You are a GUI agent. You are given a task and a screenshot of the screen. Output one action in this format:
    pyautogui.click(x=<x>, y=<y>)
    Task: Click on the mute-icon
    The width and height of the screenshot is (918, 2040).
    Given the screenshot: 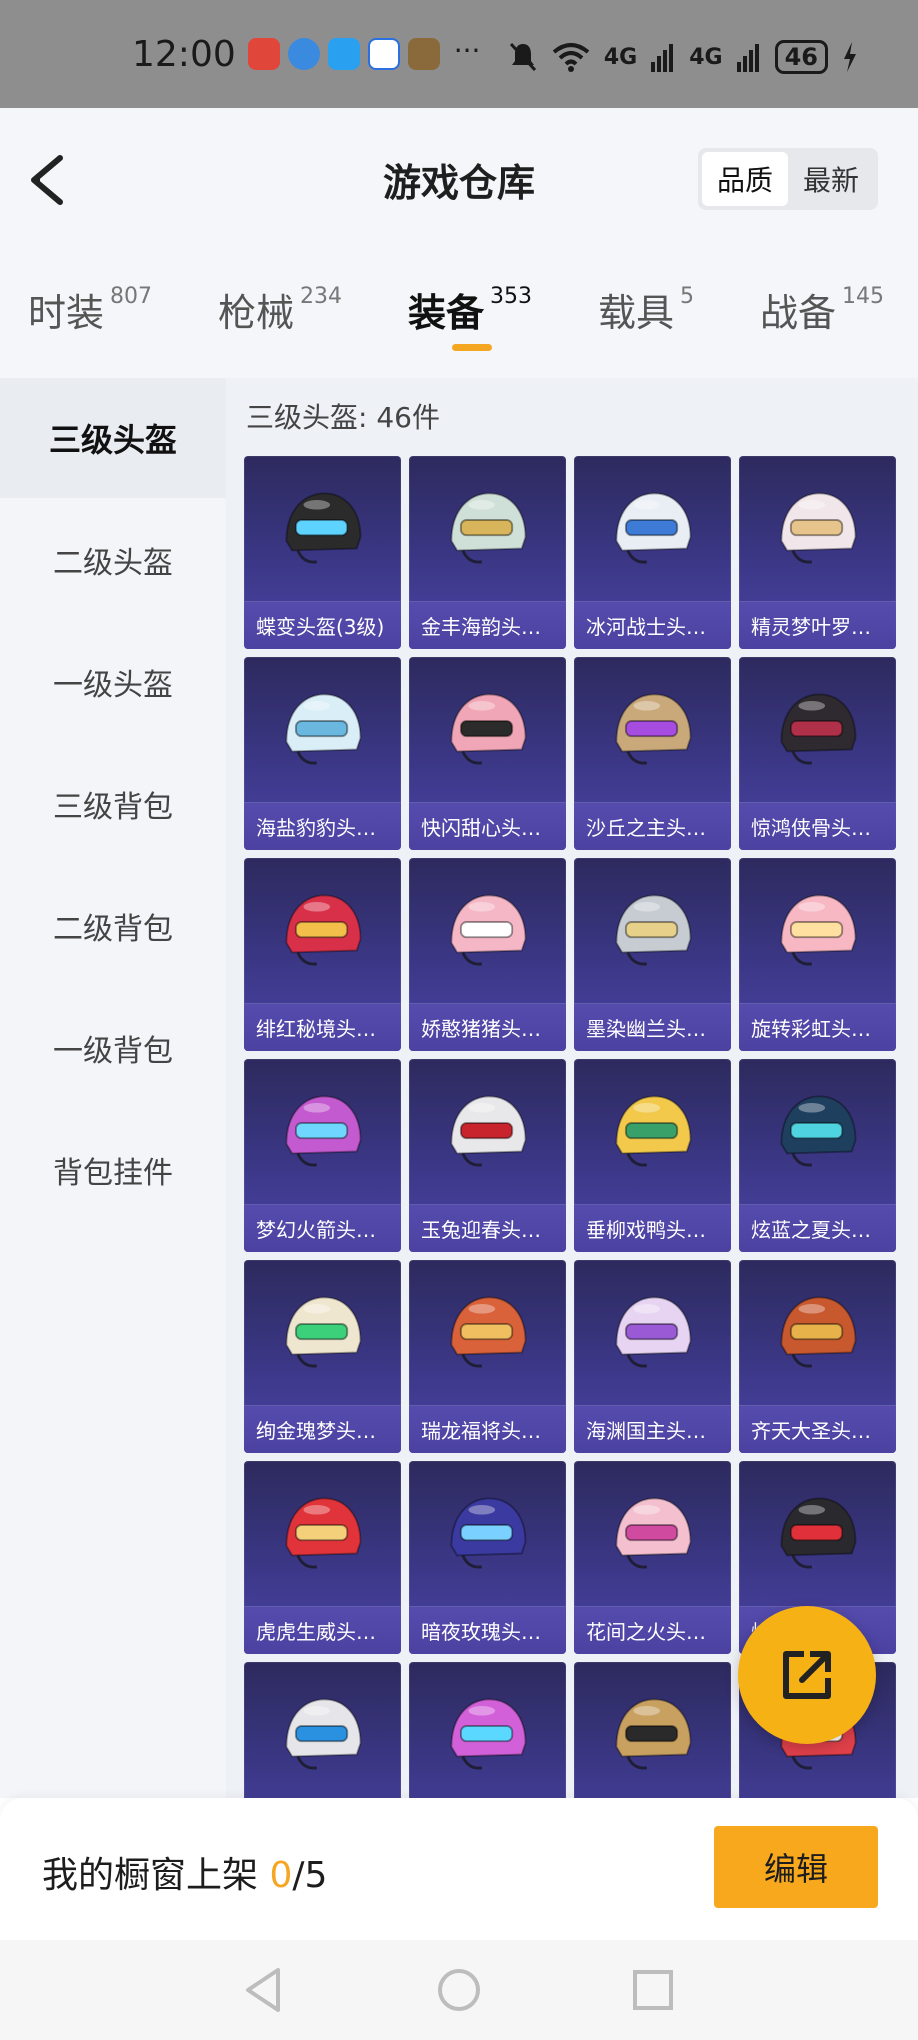 What is the action you would take?
    pyautogui.click(x=522, y=57)
    